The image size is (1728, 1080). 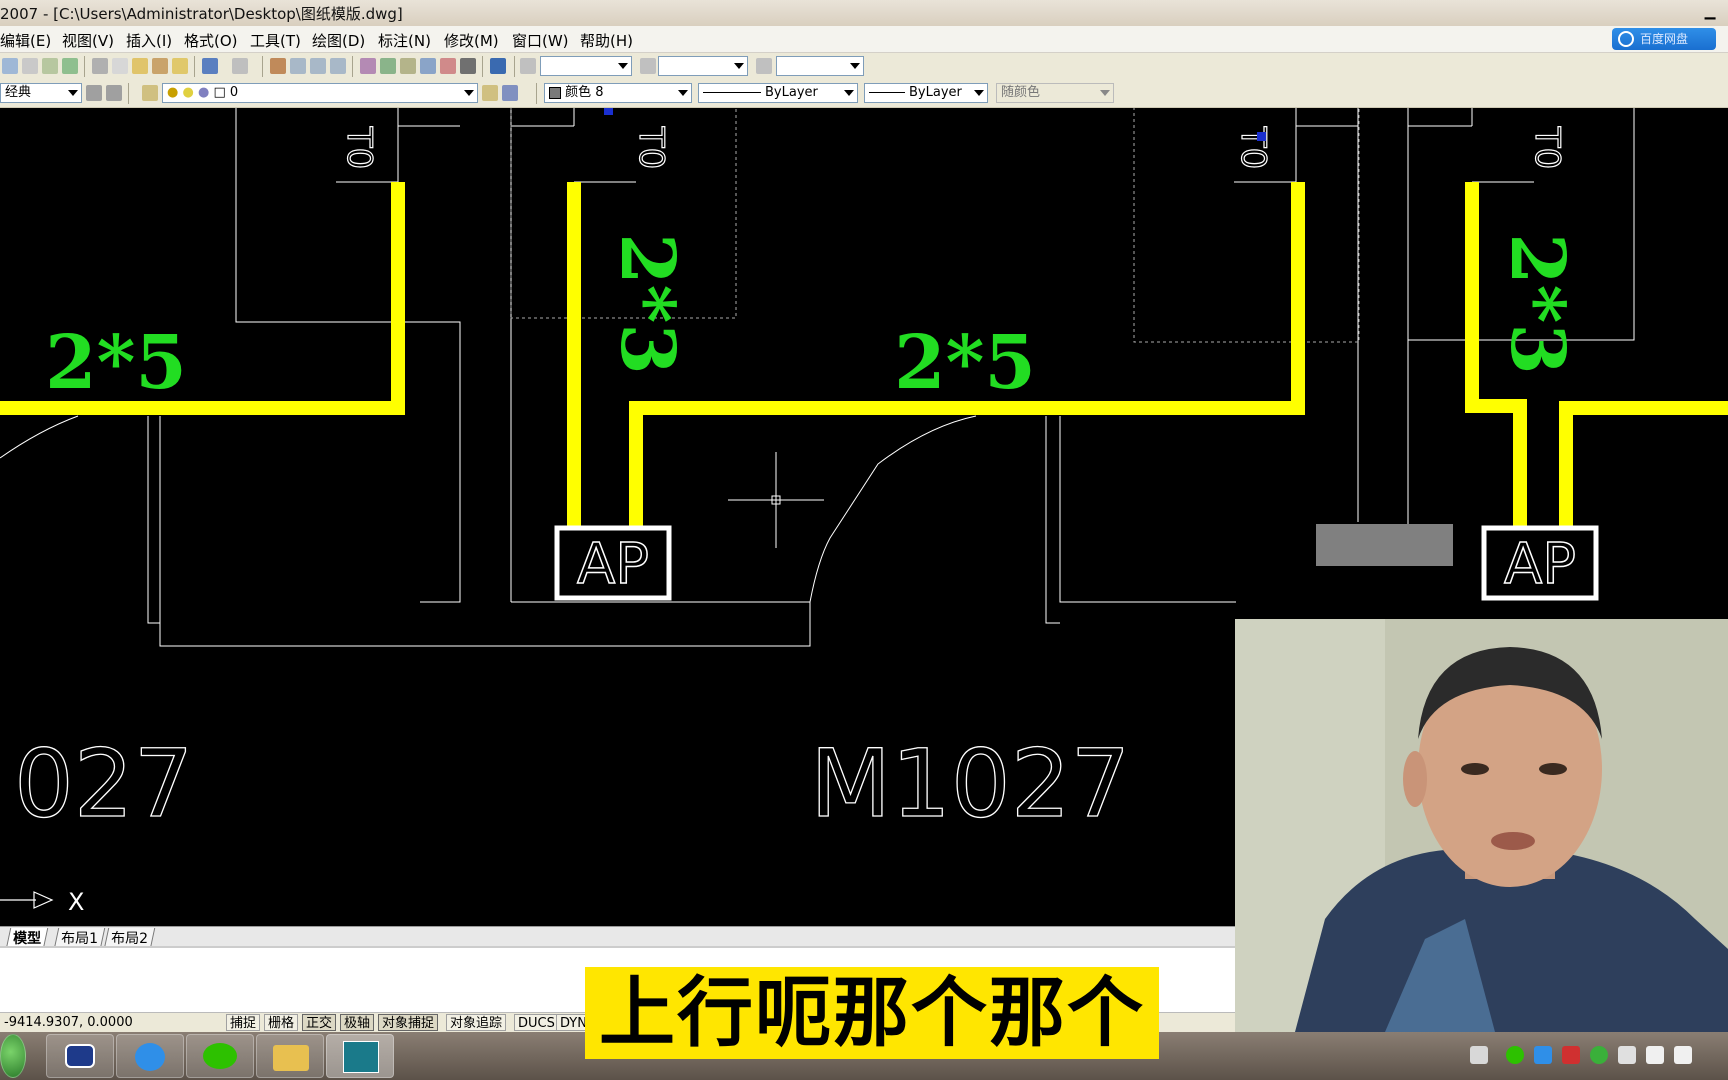 I want to click on layer-color-swatch-icon: □, so click(x=219, y=92).